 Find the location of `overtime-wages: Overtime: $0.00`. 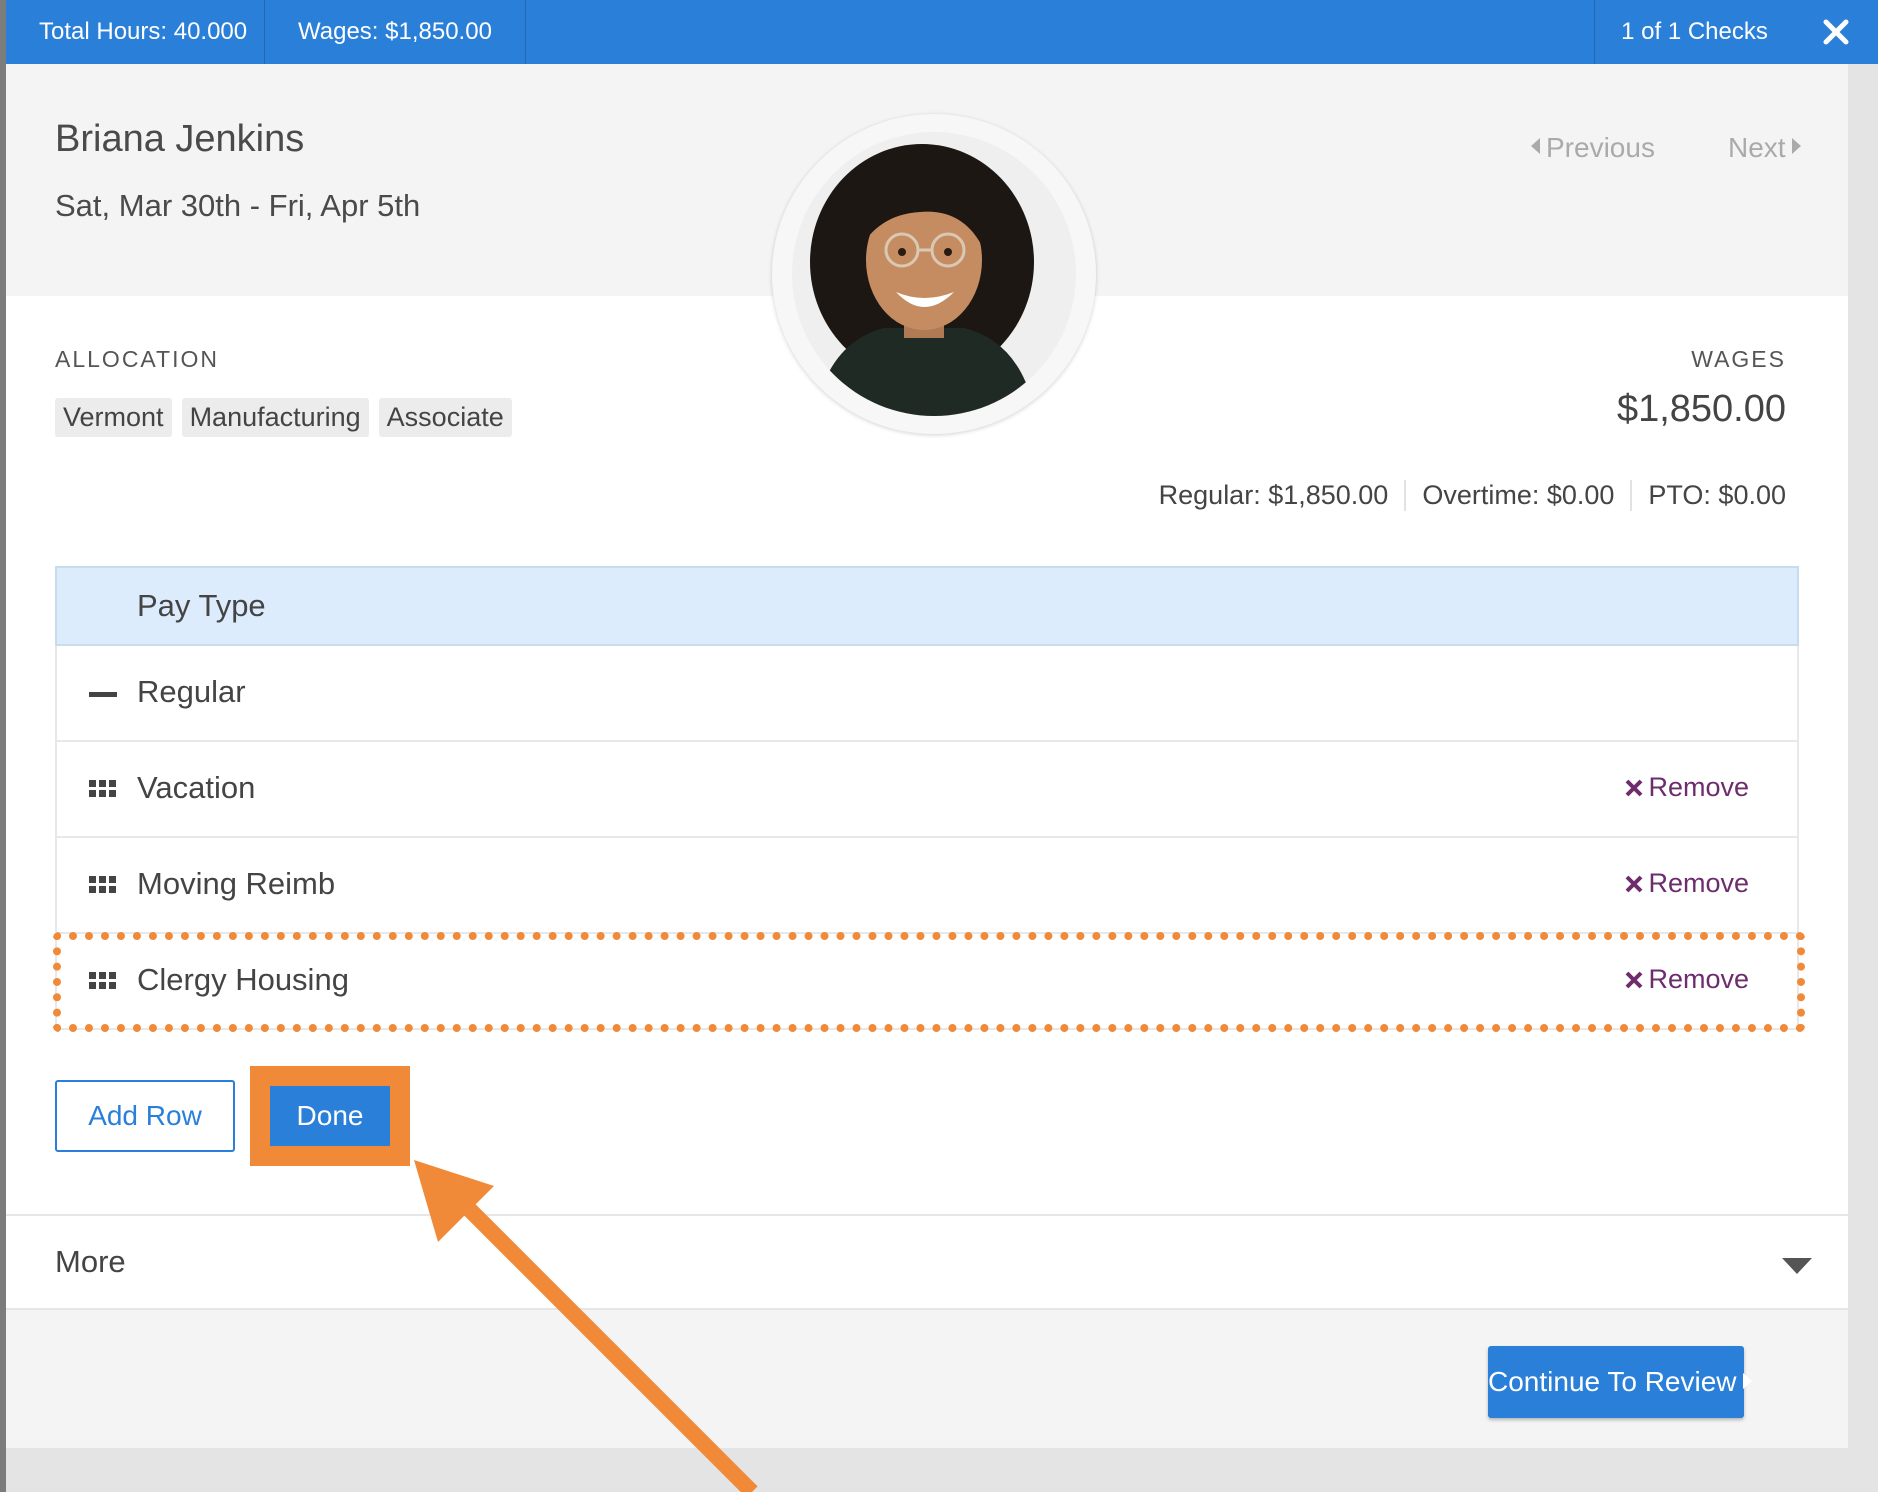

overtime-wages: Overtime: $0.00 is located at coordinates (1517, 495).